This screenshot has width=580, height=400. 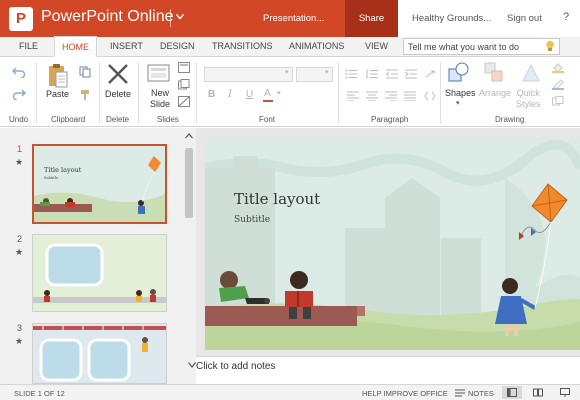 What do you see at coordinates (184, 67) in the screenshot?
I see `layout-icon` at bounding box center [184, 67].